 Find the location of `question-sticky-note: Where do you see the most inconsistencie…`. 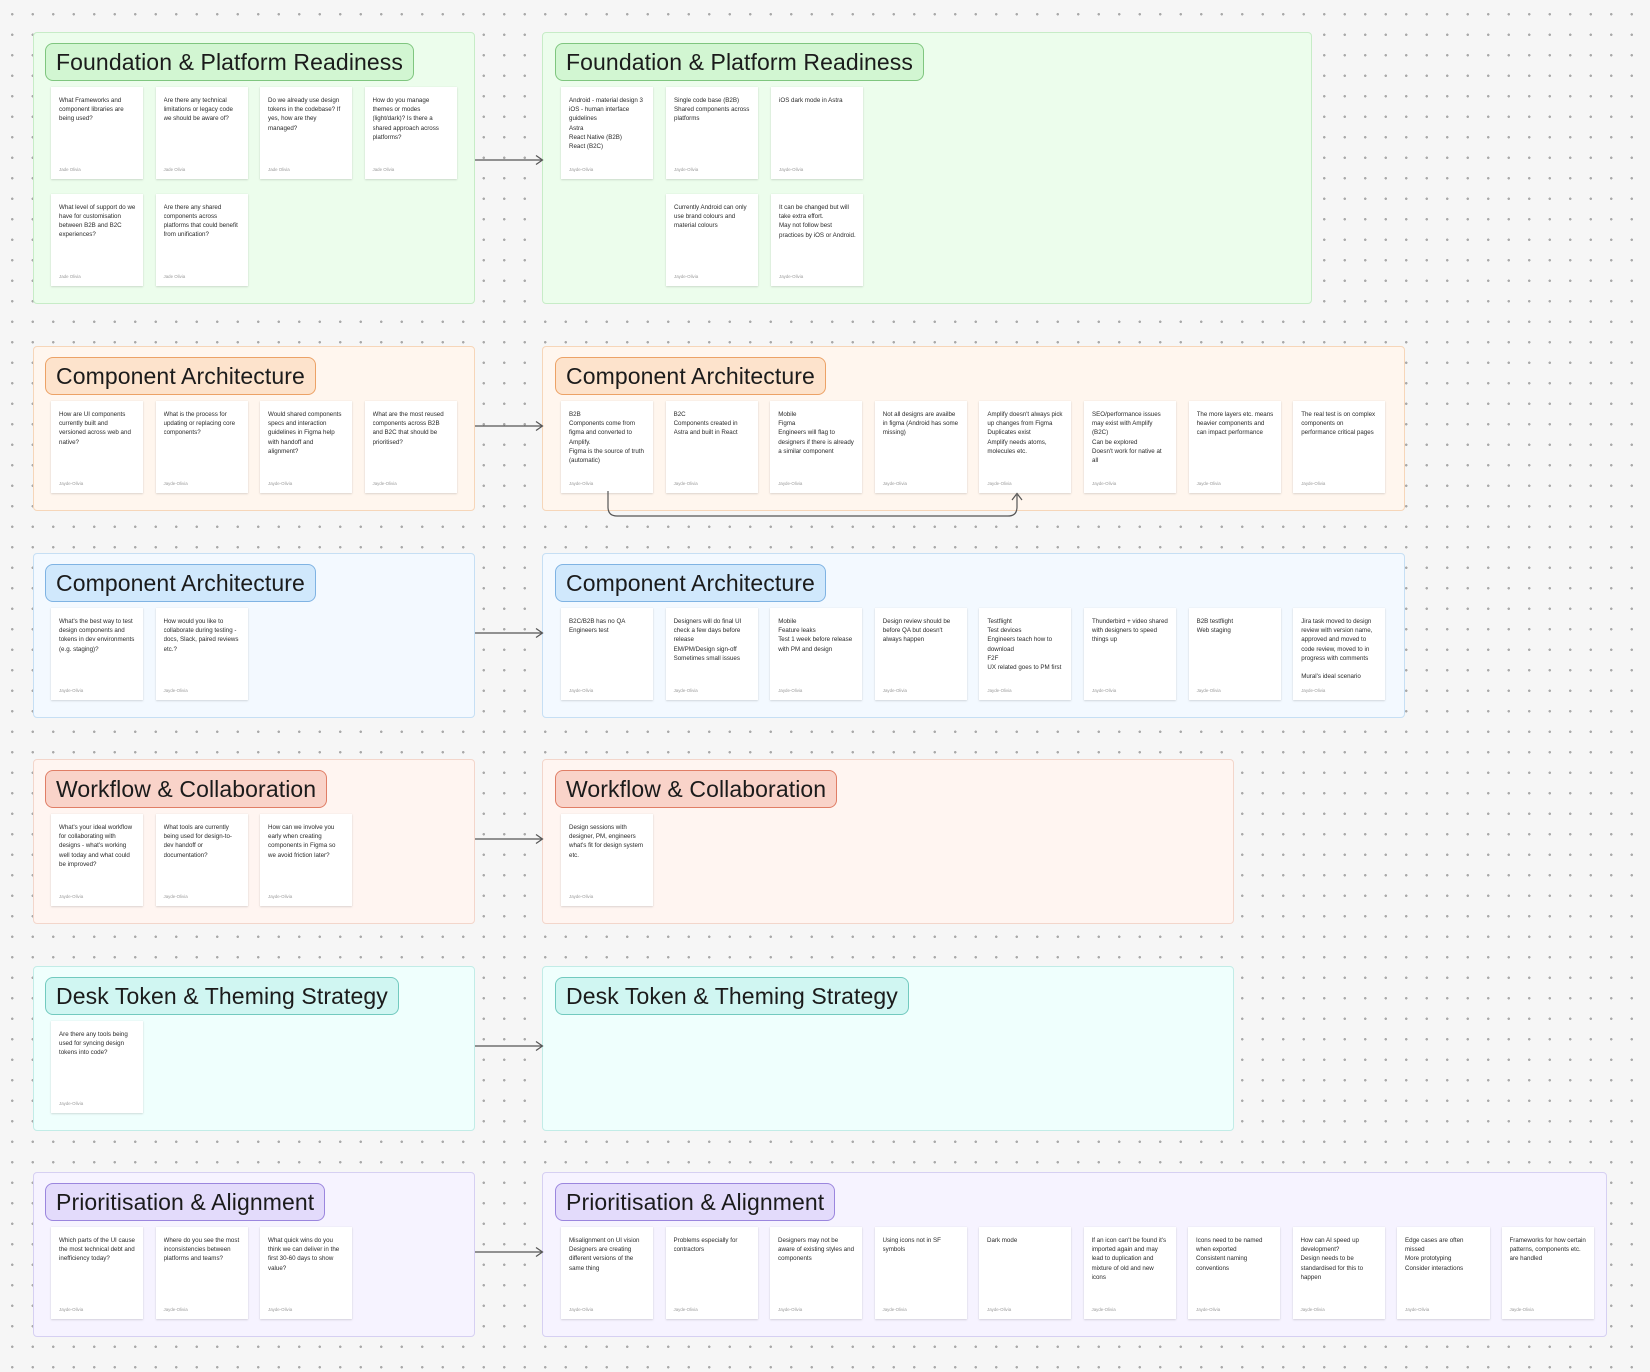

question-sticky-note: Where do you see the most inconsistencie… is located at coordinates (201, 1273).